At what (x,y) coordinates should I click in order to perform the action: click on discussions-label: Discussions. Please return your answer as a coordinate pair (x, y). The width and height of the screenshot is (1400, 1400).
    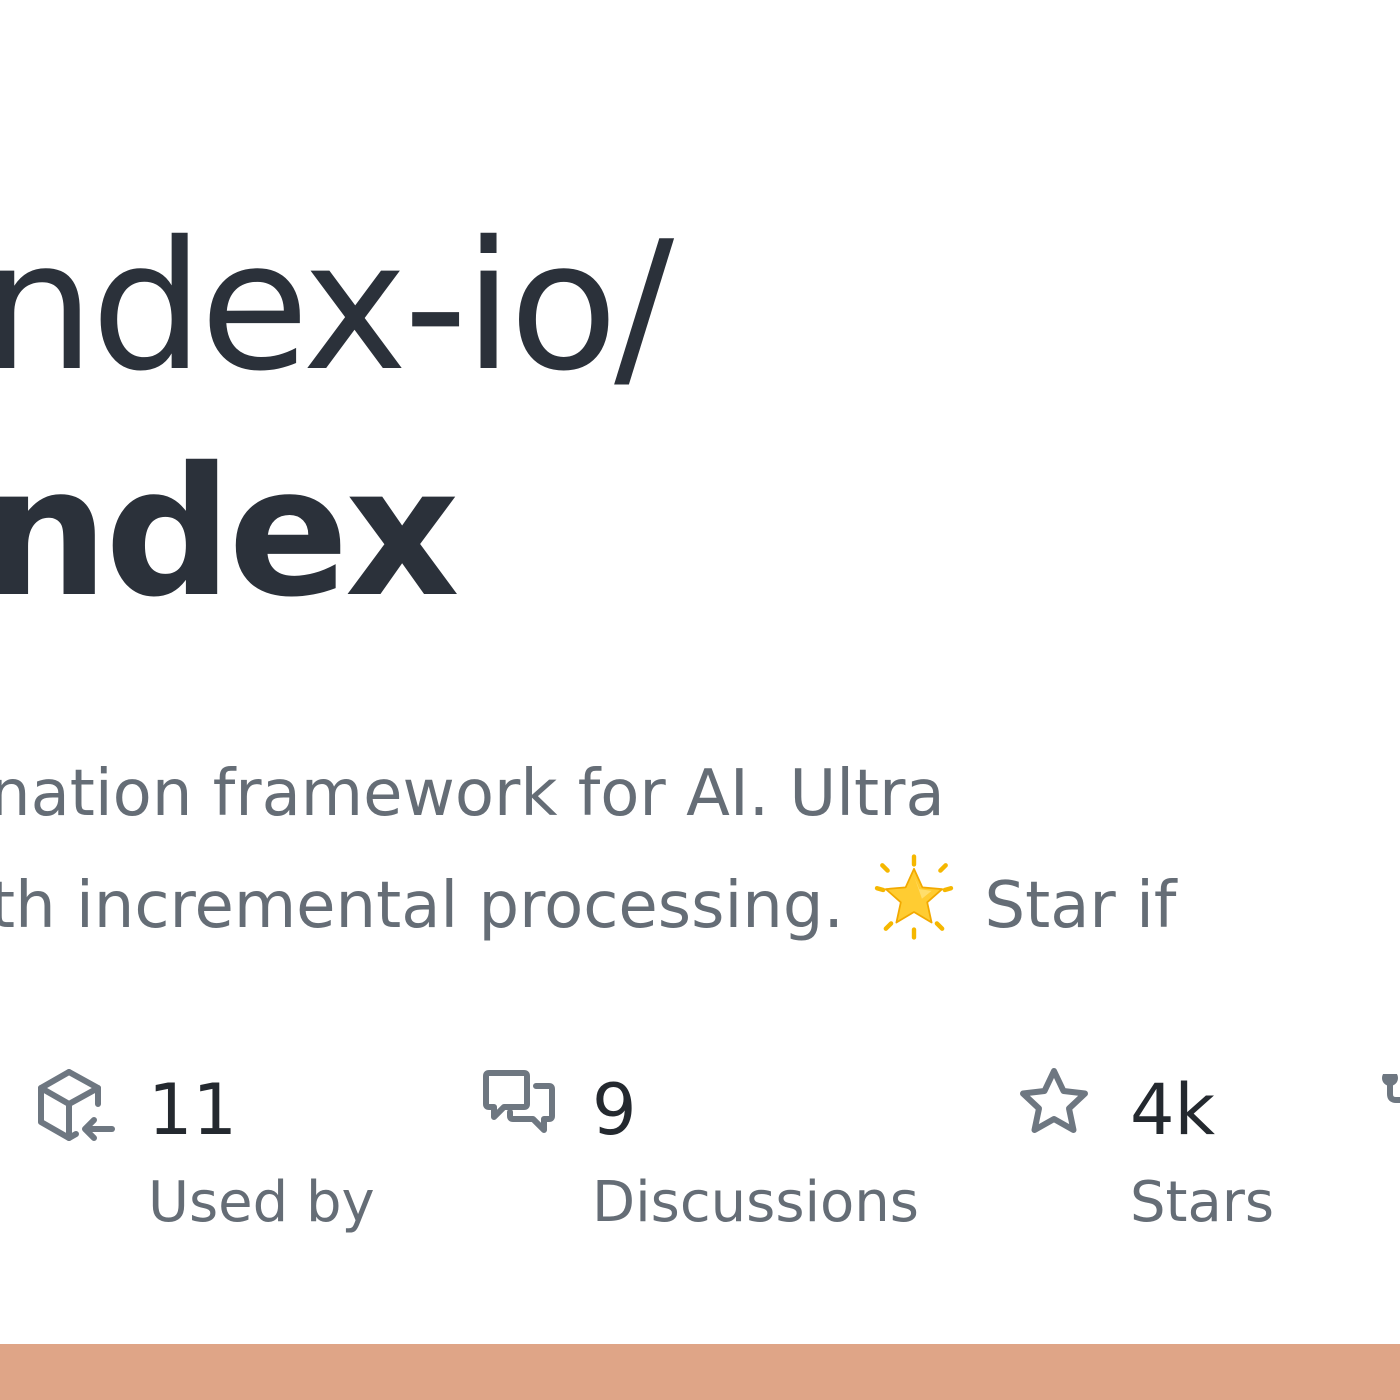
    Looking at the image, I should click on (755, 1202).